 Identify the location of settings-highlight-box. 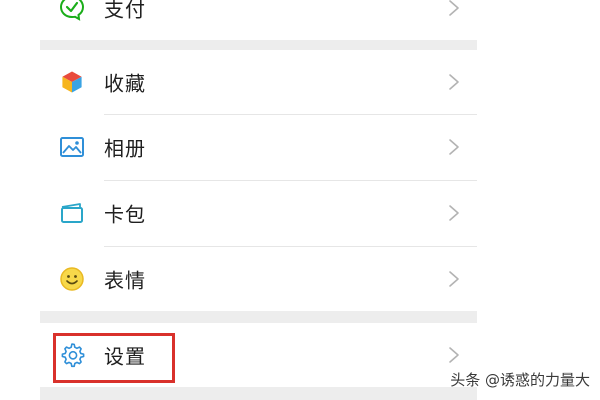
(114, 358).